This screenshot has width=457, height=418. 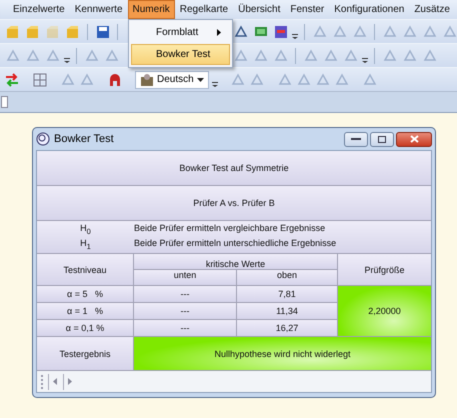 I want to click on menu-item: Kennwerte, so click(x=99, y=9).